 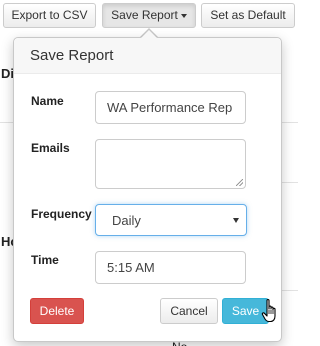 I want to click on set-as-default-button: Set as Default, so click(x=248, y=15).